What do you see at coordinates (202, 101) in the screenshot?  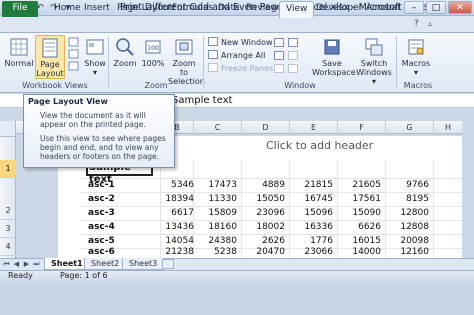 I see `formula-bar-value: Sample text` at bounding box center [202, 101].